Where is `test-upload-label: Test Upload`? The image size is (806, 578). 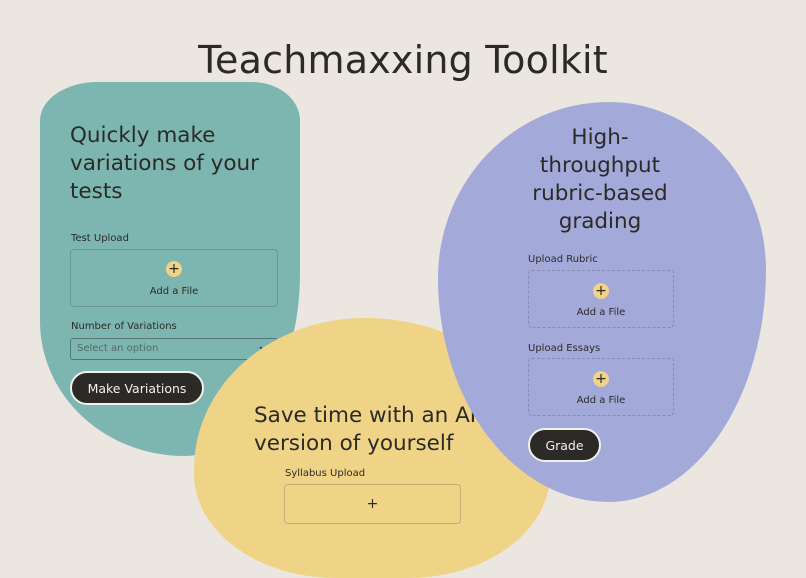 test-upload-label: Test Upload is located at coordinates (100, 238).